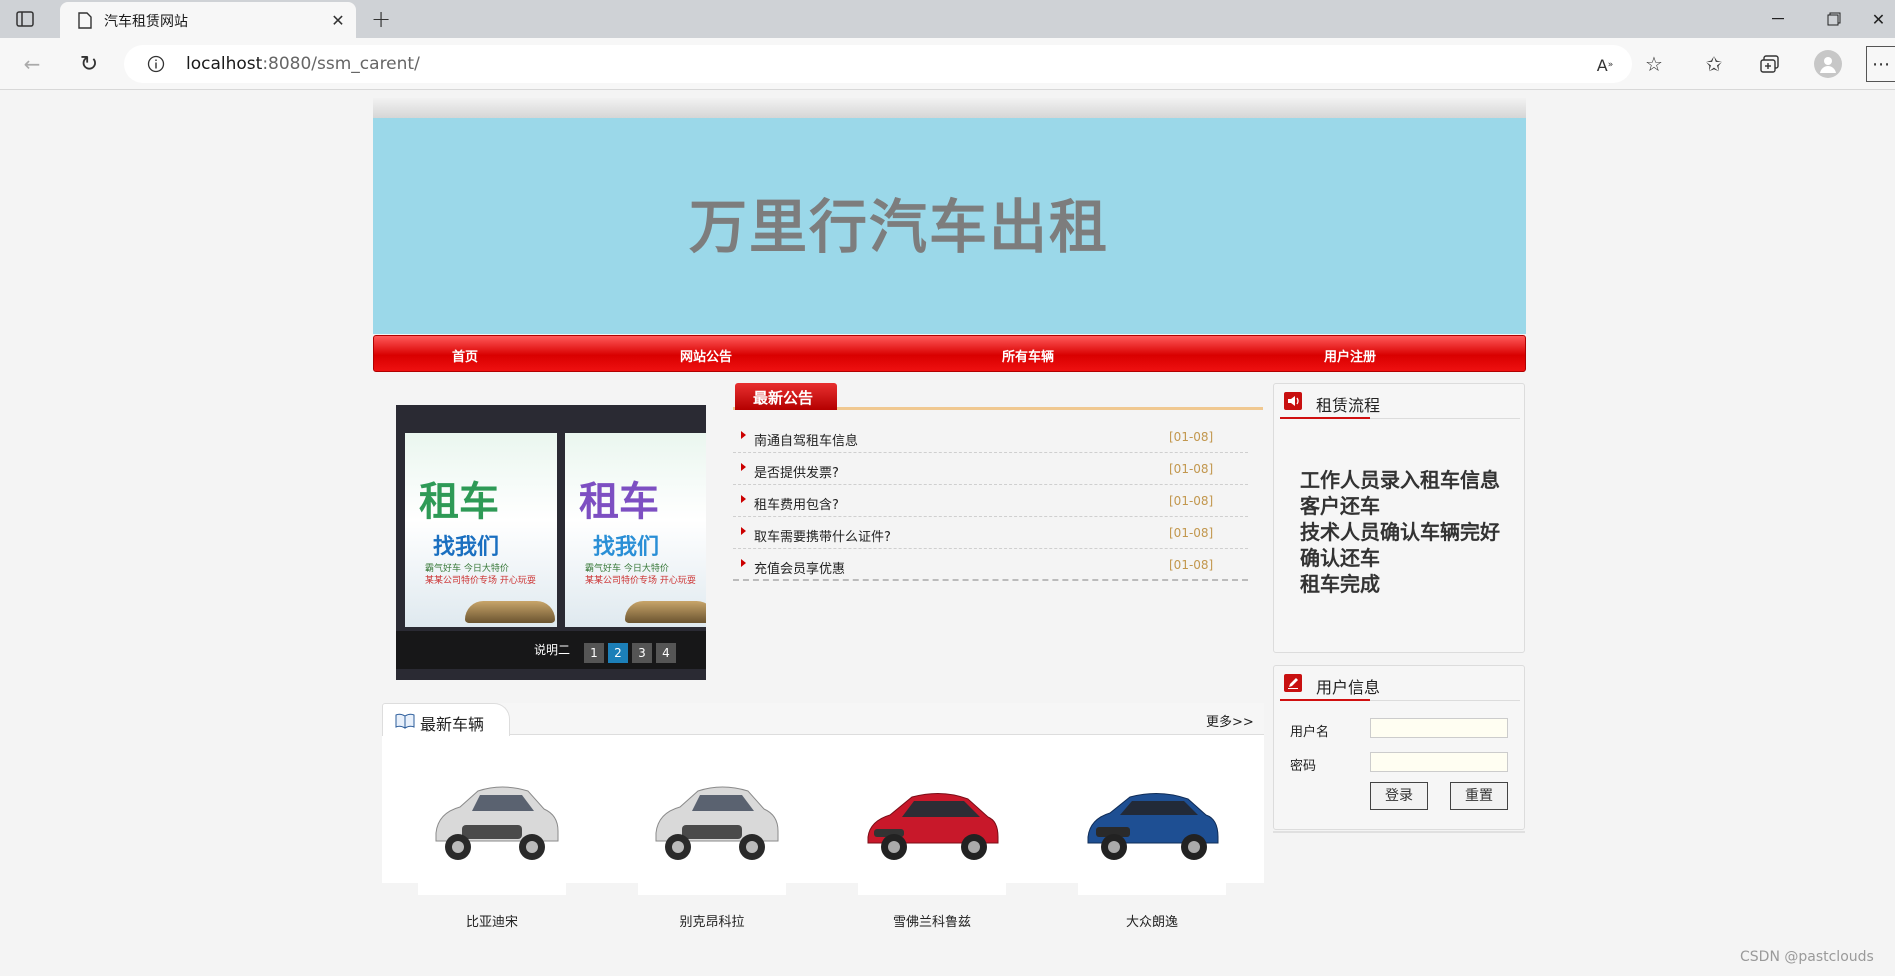 Image resolution: width=1895 pixels, height=976 pixels. What do you see at coordinates (878, 64) in the screenshot?
I see `url-input: localhost:8080/ssm_carent/ A»` at bounding box center [878, 64].